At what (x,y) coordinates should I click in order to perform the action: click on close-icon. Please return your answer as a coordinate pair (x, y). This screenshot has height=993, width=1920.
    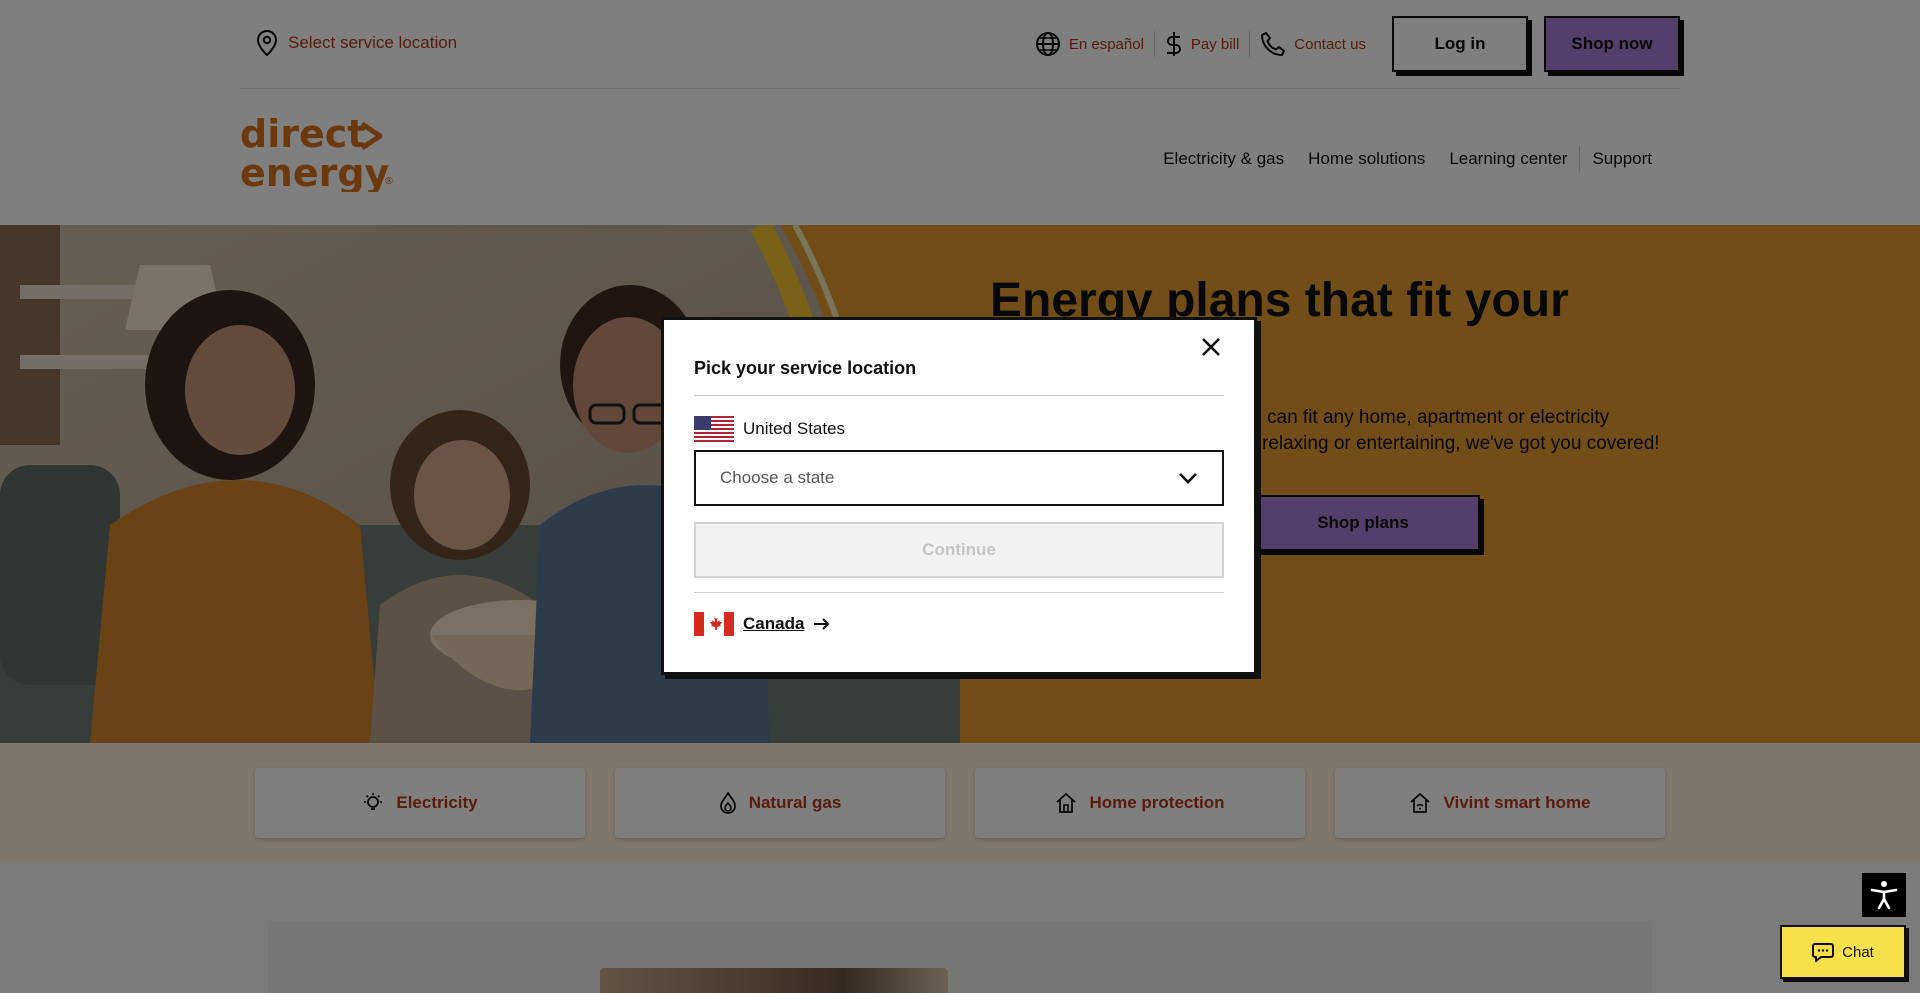
    Looking at the image, I should click on (1211, 347).